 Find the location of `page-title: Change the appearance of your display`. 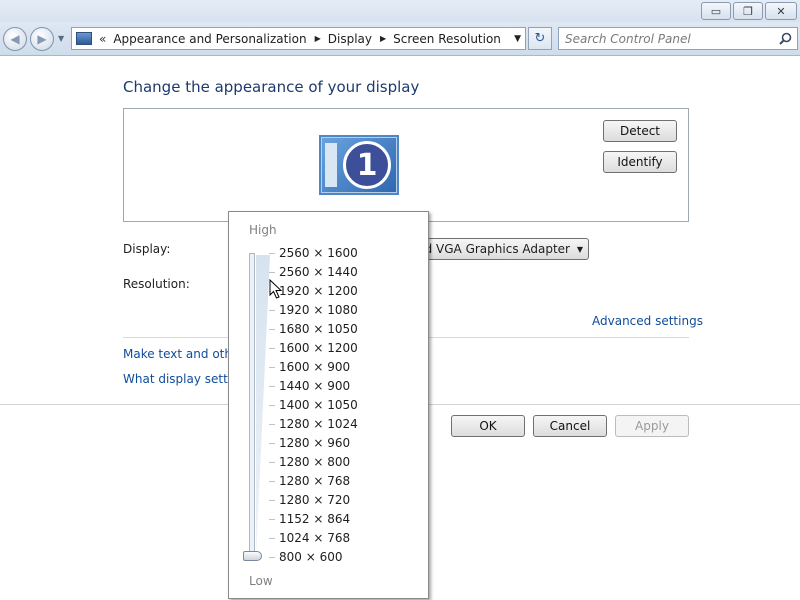

page-title: Change the appearance of your display is located at coordinates (271, 87).